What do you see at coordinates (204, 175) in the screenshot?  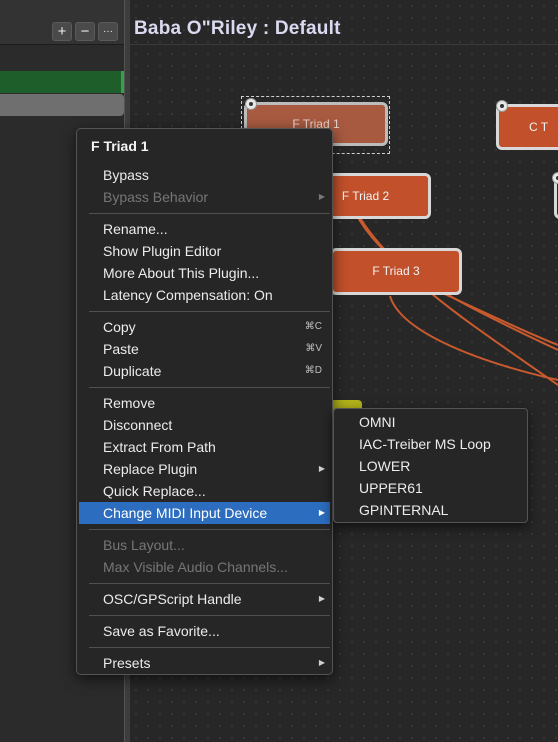 I see `menu-item-bypass: Bypass` at bounding box center [204, 175].